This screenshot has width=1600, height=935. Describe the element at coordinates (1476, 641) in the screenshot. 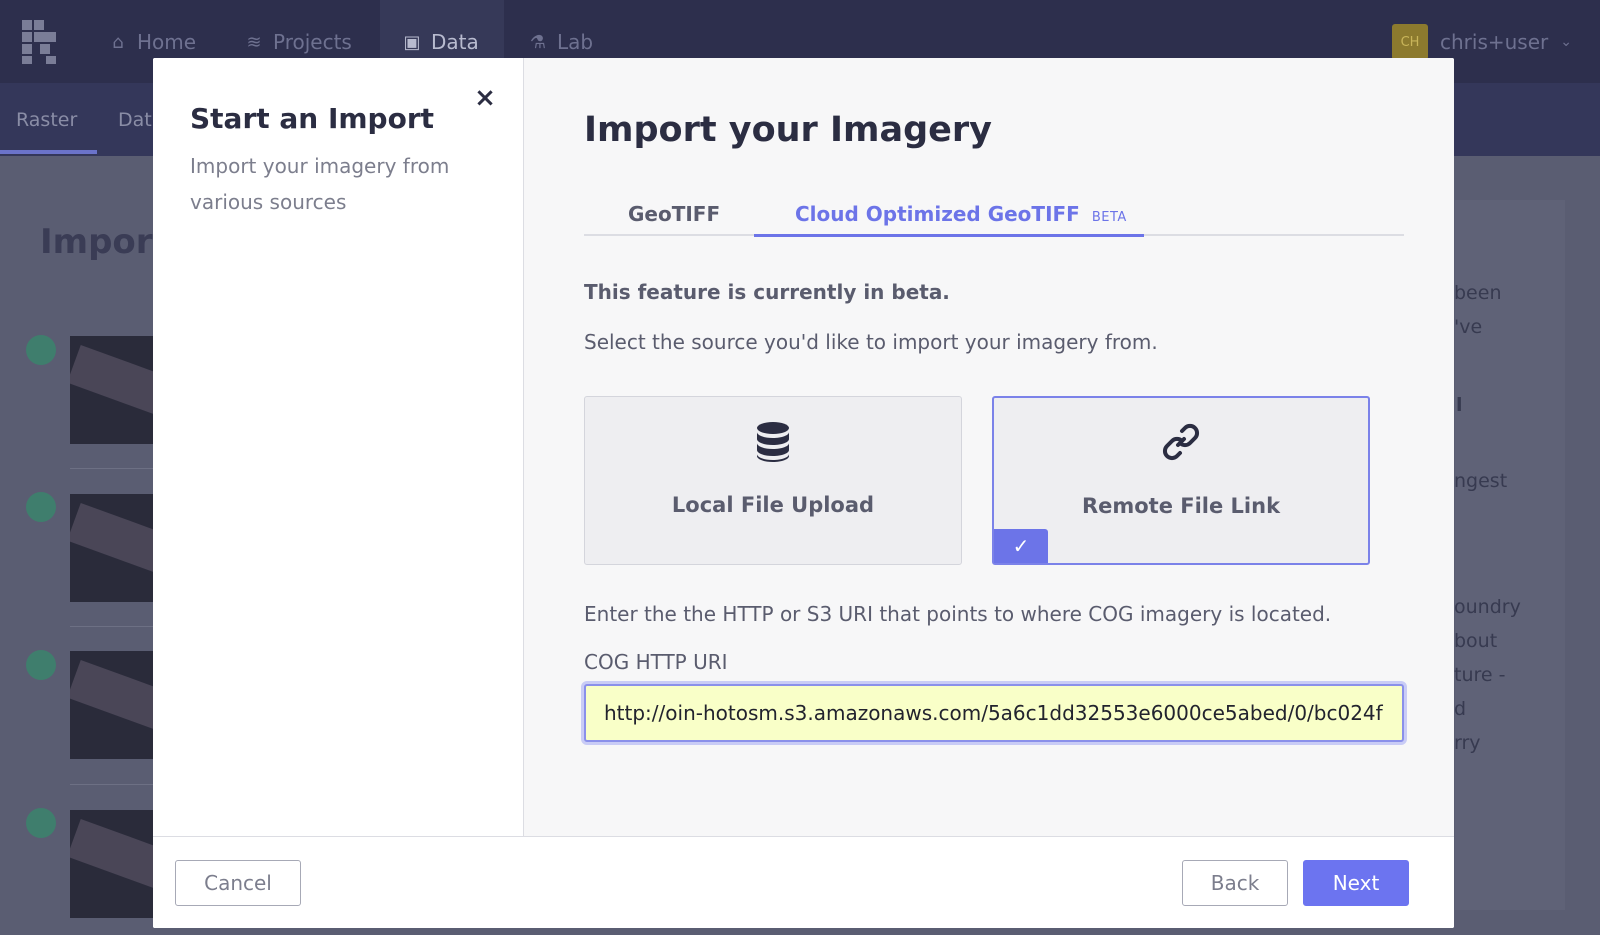

I see `background-text: bout` at that location.